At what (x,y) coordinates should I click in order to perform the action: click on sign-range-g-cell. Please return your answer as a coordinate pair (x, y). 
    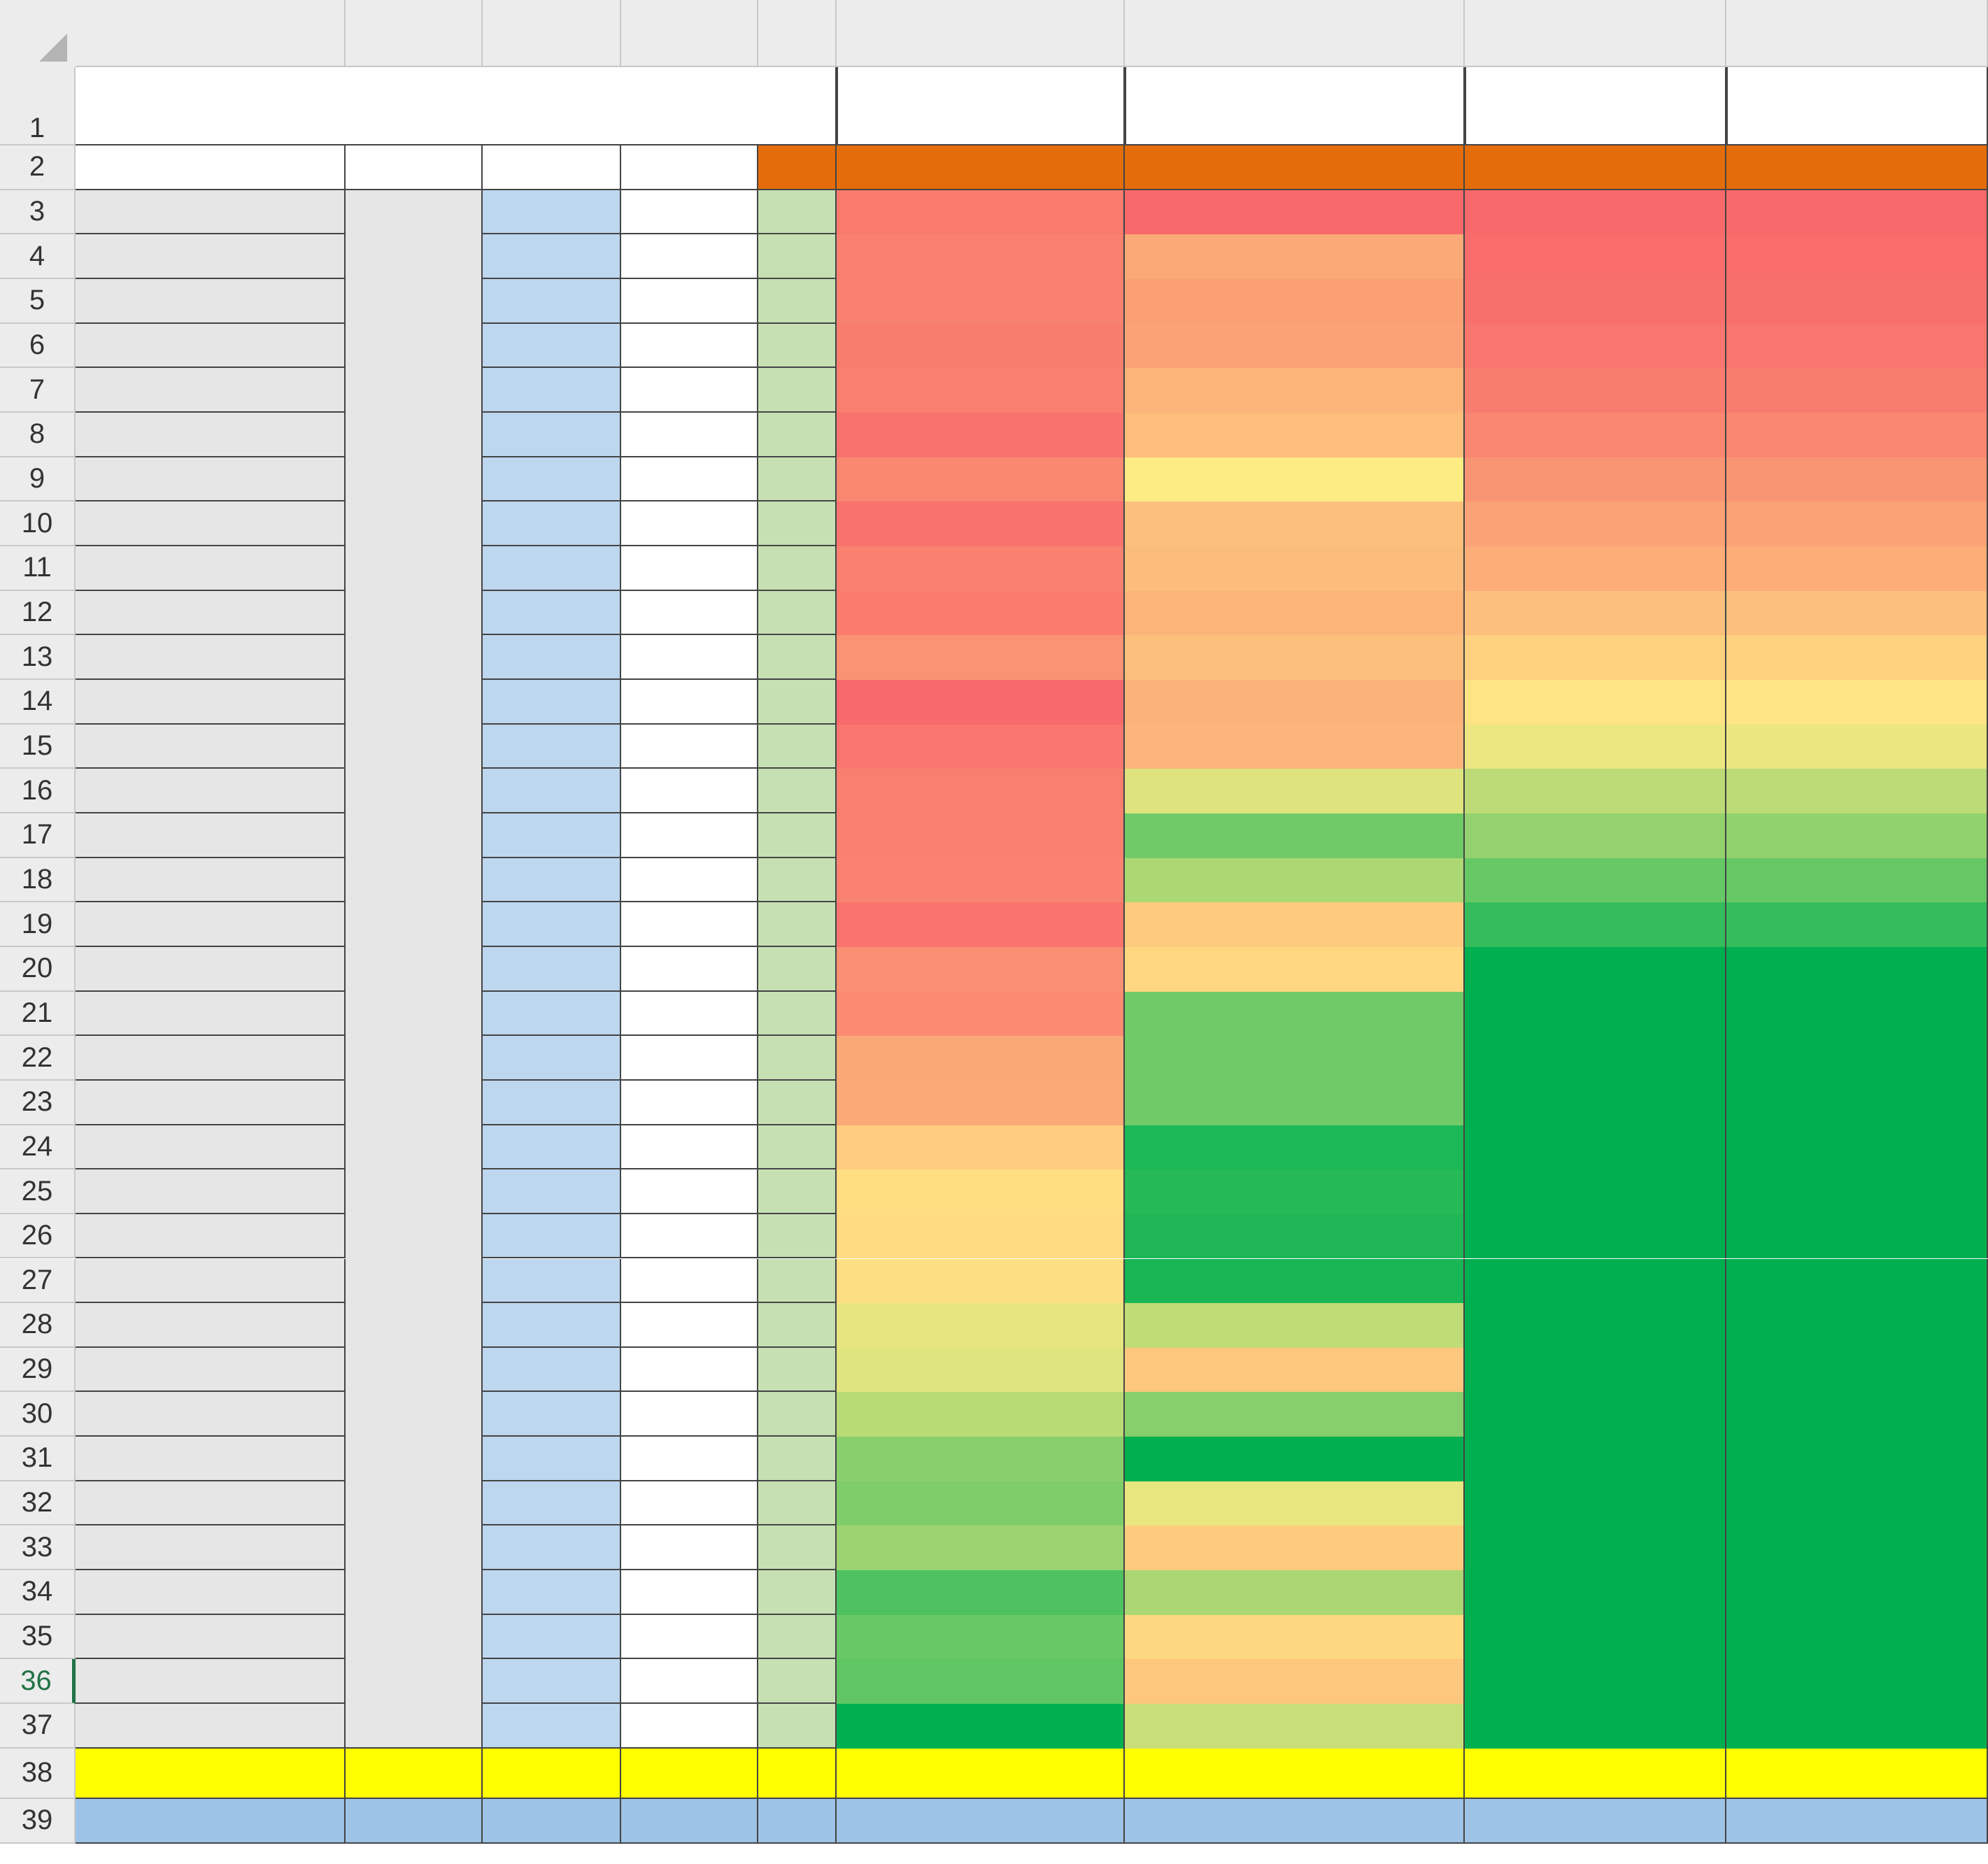
    Looking at the image, I should click on (1295, 1773).